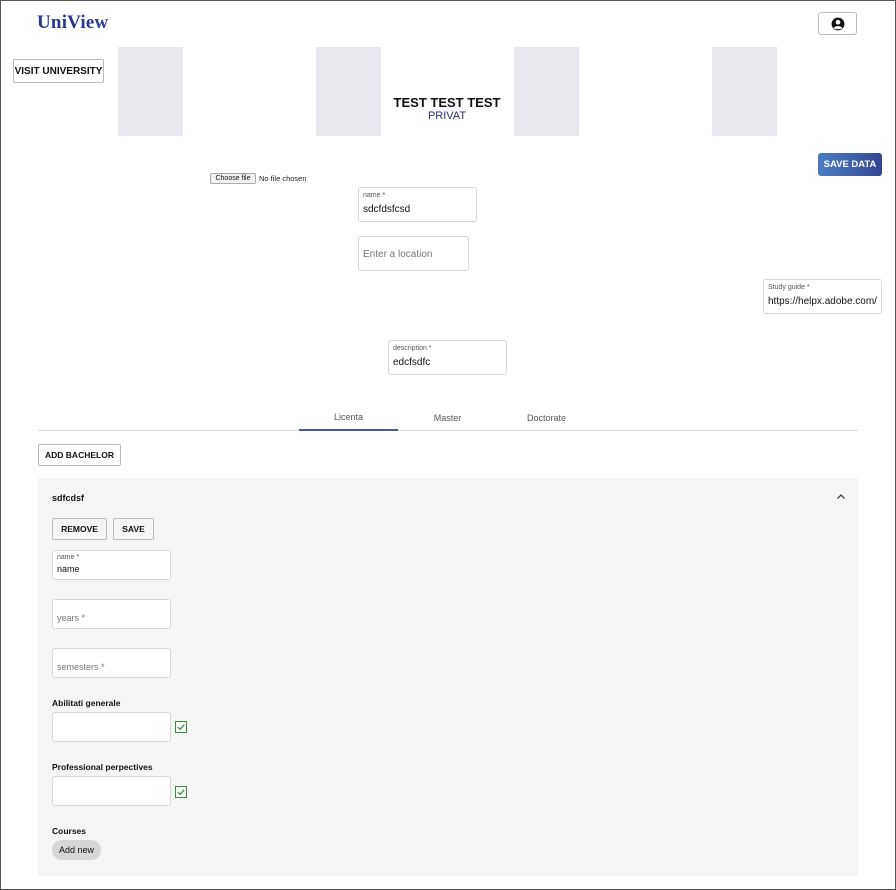  Describe the element at coordinates (111, 727) in the screenshot. I see `abilities-input` at that location.